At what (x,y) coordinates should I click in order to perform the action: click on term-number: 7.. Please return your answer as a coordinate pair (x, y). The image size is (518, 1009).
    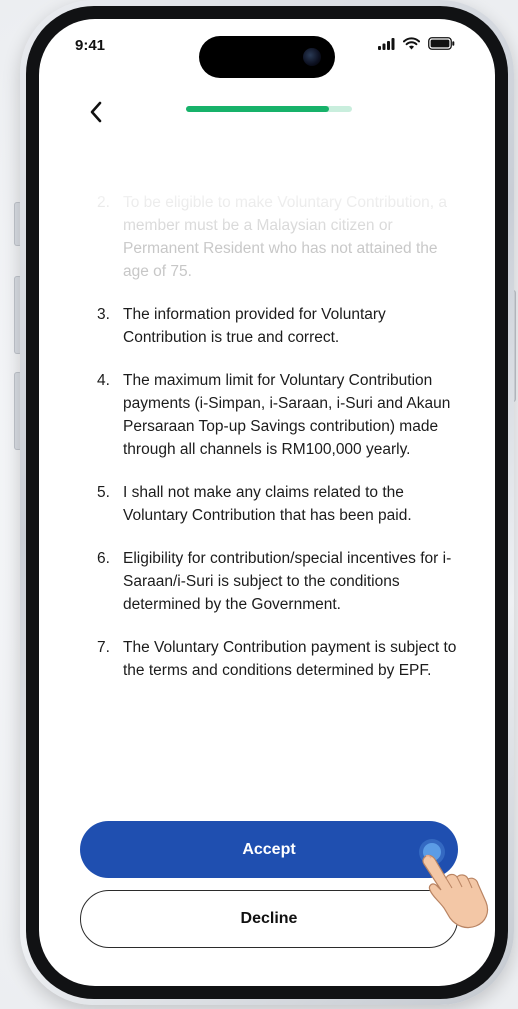
    Looking at the image, I should click on (103, 647).